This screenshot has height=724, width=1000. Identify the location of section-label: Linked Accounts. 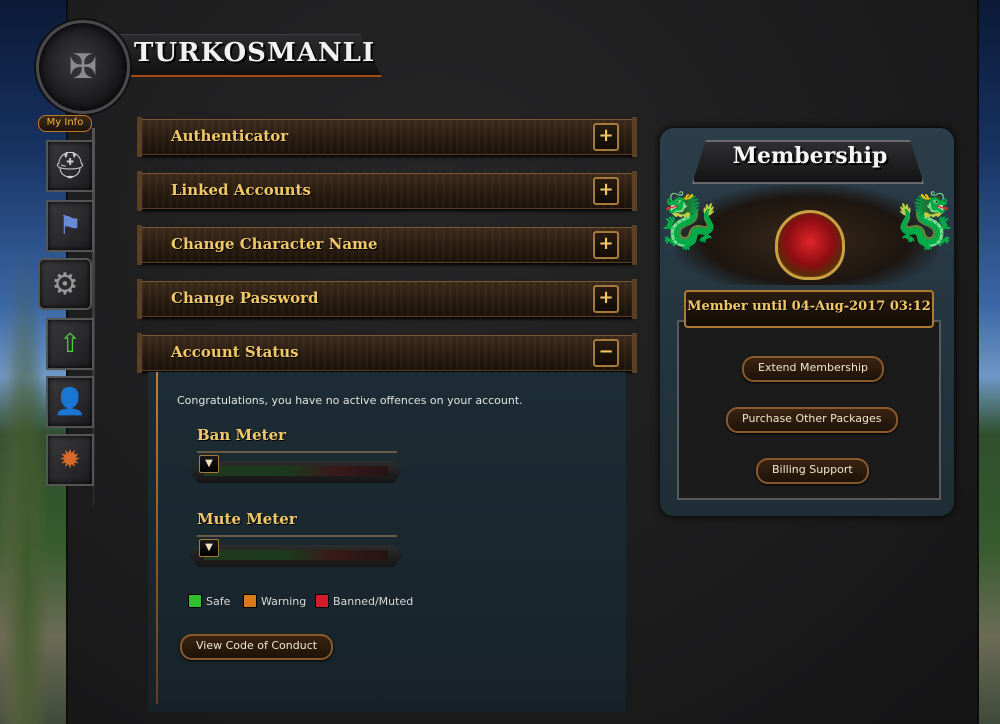
(241, 190).